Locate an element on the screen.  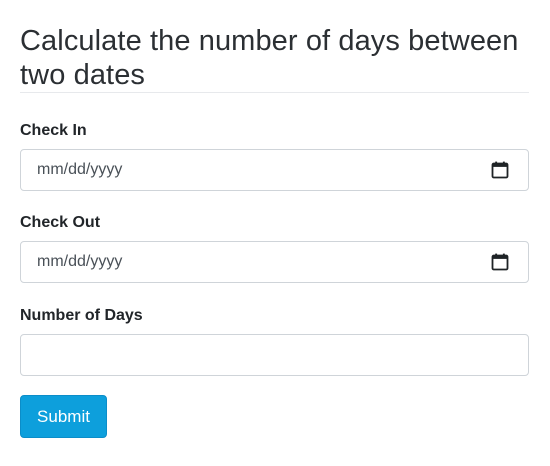
check-out-label: Check Out is located at coordinates (60, 222).